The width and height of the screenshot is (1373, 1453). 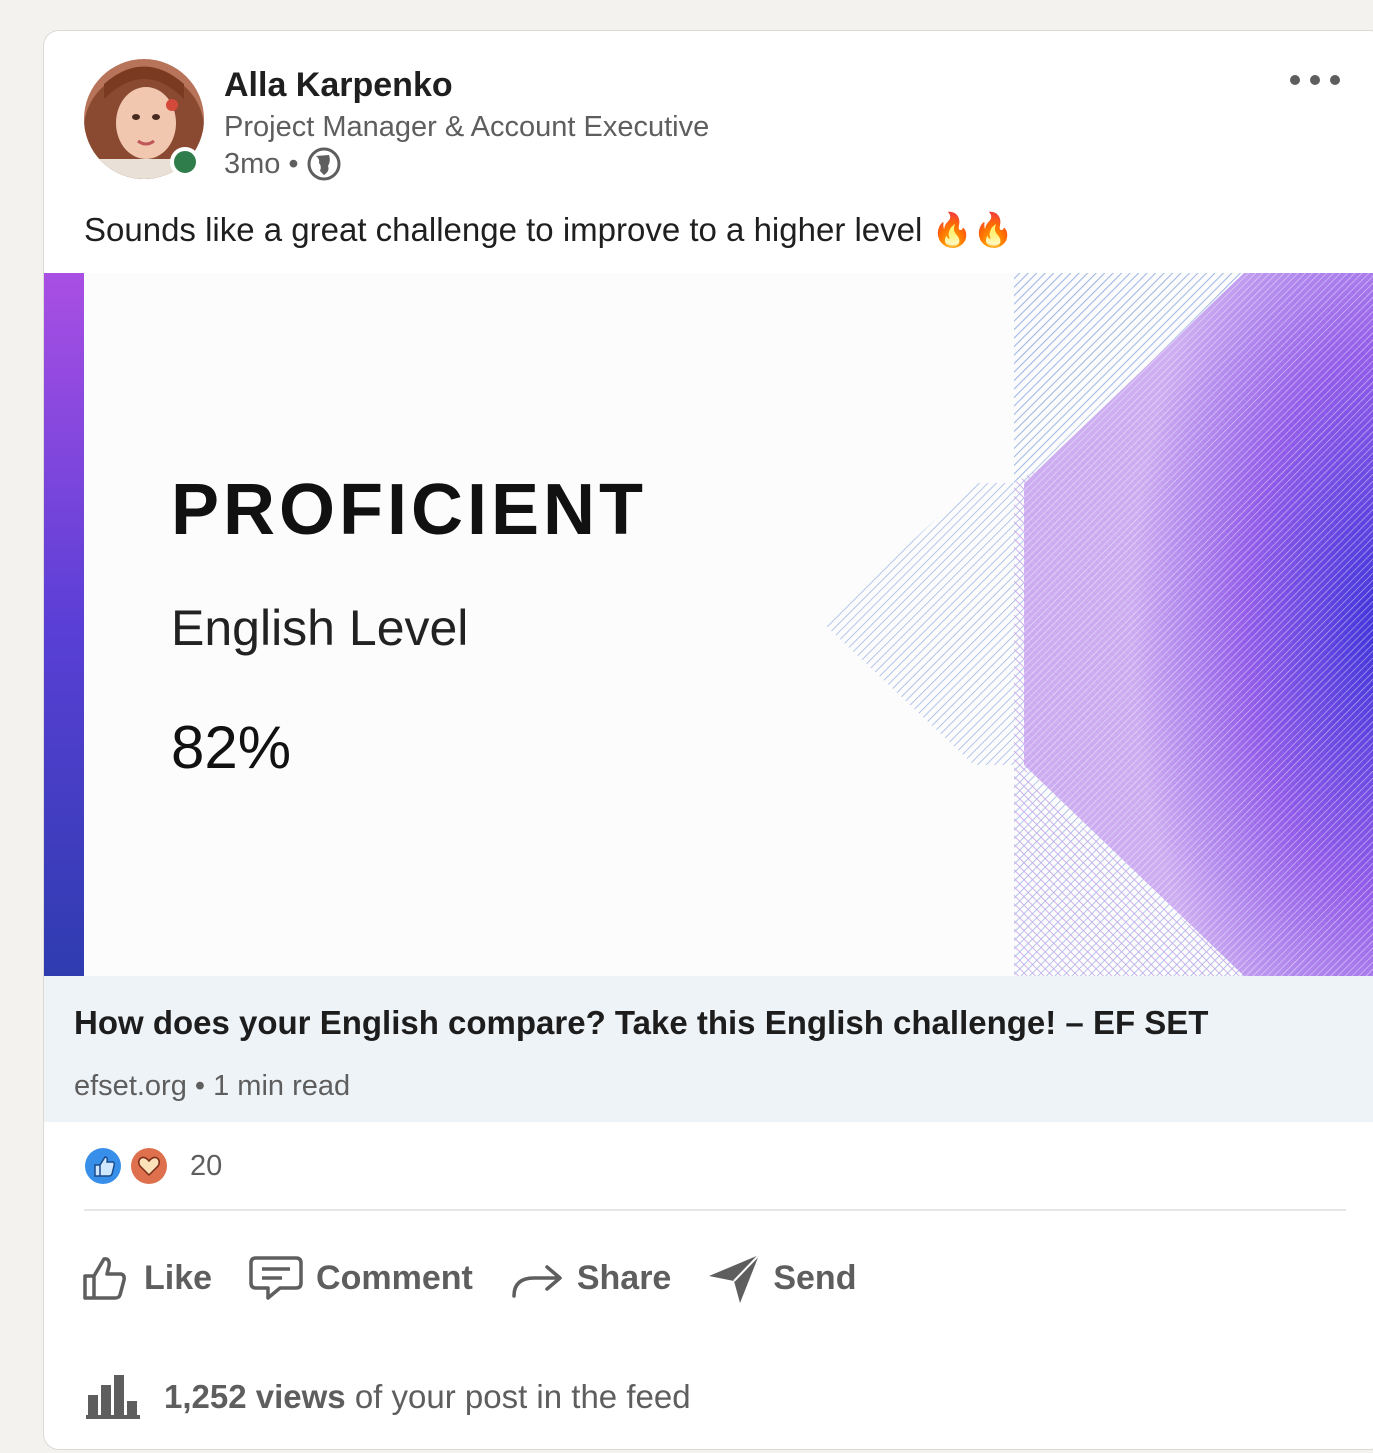 I want to click on like-button: Like, so click(x=146, y=1278).